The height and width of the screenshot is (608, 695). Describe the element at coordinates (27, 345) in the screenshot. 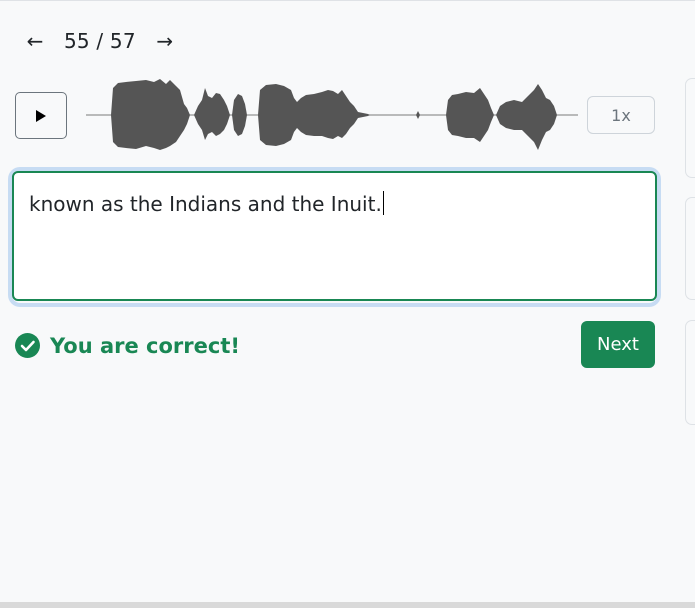

I see `check-circle-icon` at that location.